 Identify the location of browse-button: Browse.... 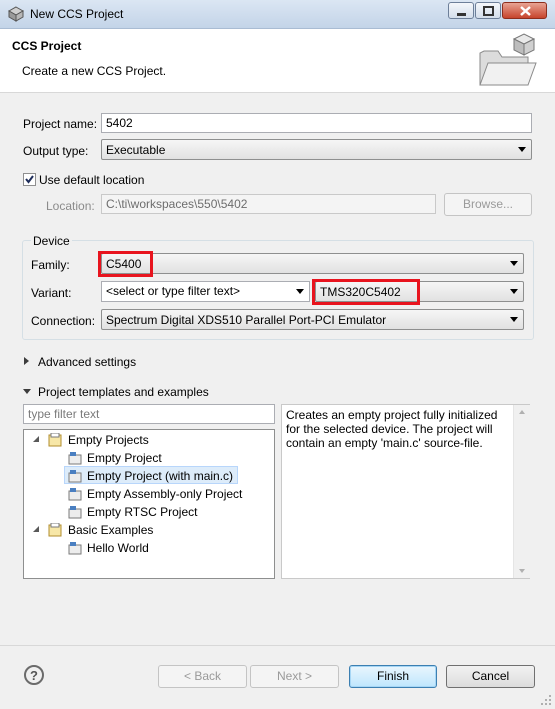
(488, 204).